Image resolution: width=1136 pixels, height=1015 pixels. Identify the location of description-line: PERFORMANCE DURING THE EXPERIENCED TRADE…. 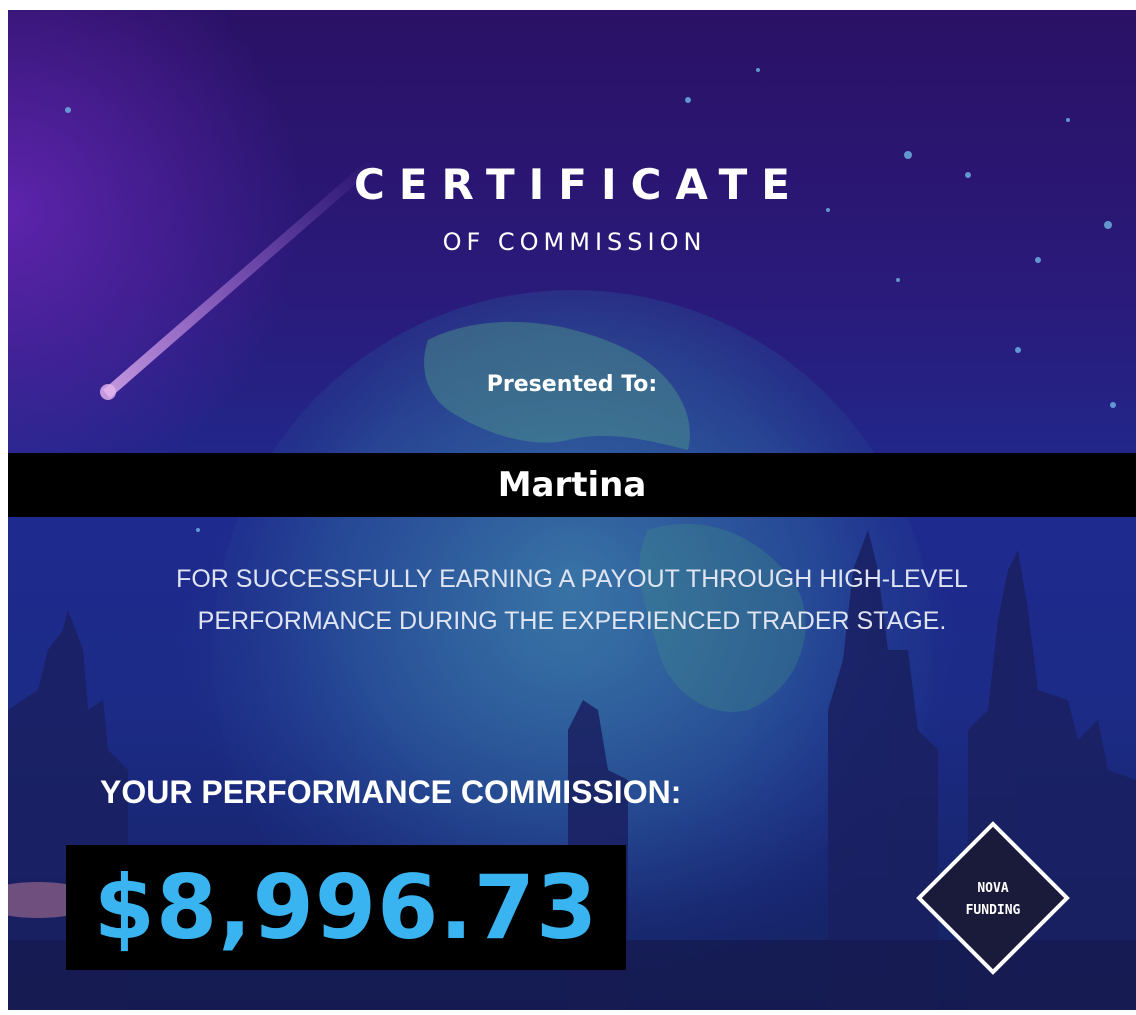
(572, 621).